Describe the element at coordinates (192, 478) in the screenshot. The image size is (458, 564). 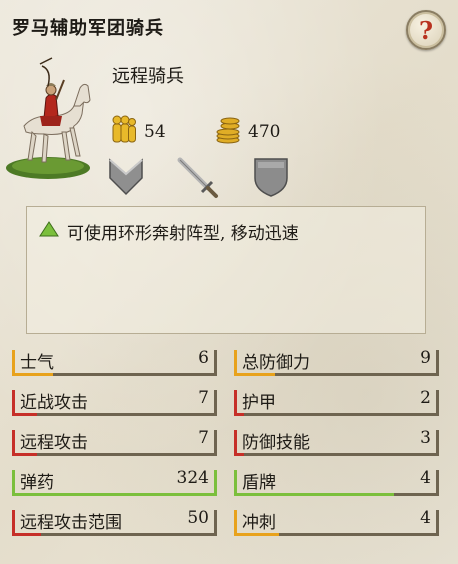
I see `stat-value: 324` at that location.